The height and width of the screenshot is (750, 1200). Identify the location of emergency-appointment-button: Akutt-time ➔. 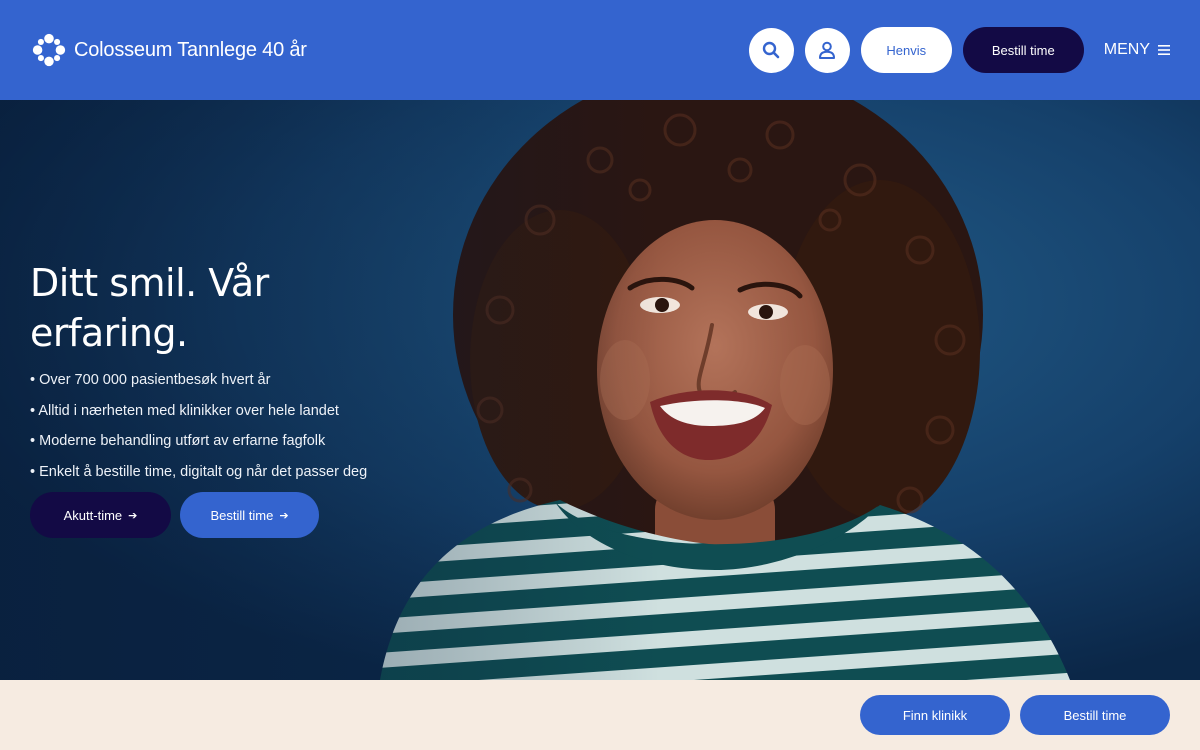
(100, 515).